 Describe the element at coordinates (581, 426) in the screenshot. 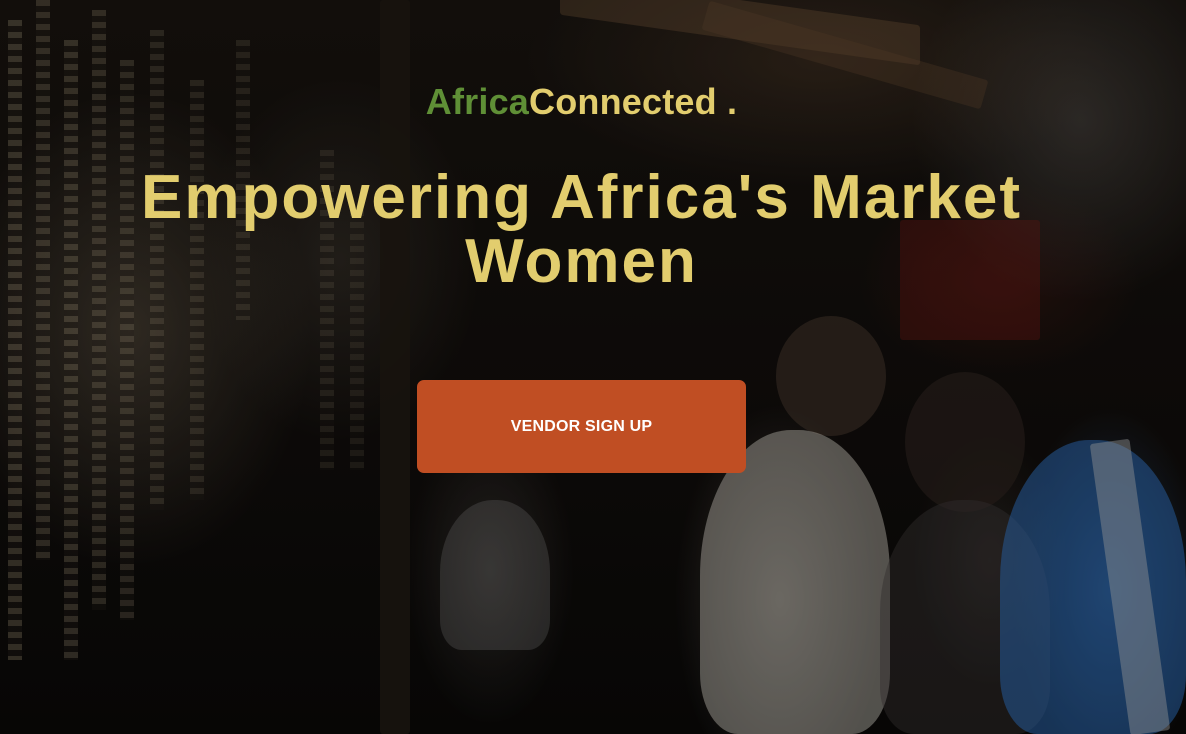

I see `vendor-sign-up-button: VENDOR SIGN UP` at that location.